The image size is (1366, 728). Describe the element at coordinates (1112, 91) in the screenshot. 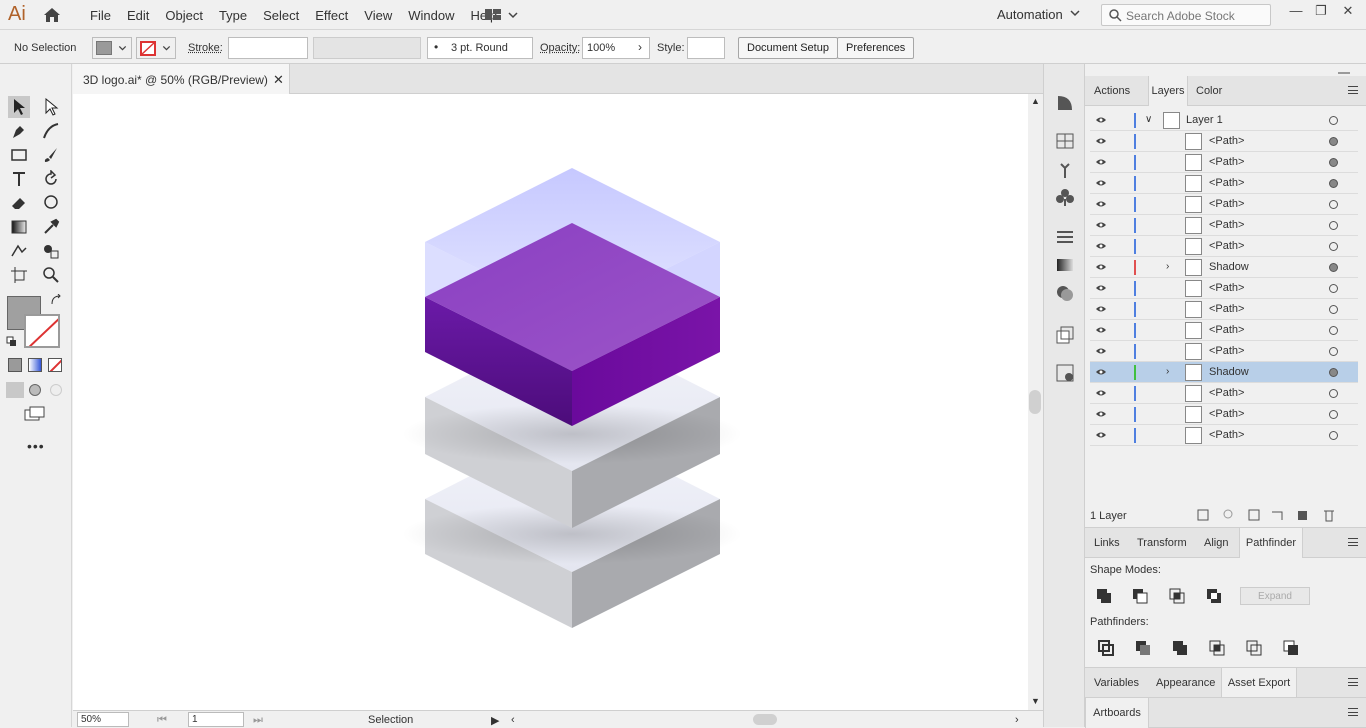

I see `tab-actions: Actions` at that location.